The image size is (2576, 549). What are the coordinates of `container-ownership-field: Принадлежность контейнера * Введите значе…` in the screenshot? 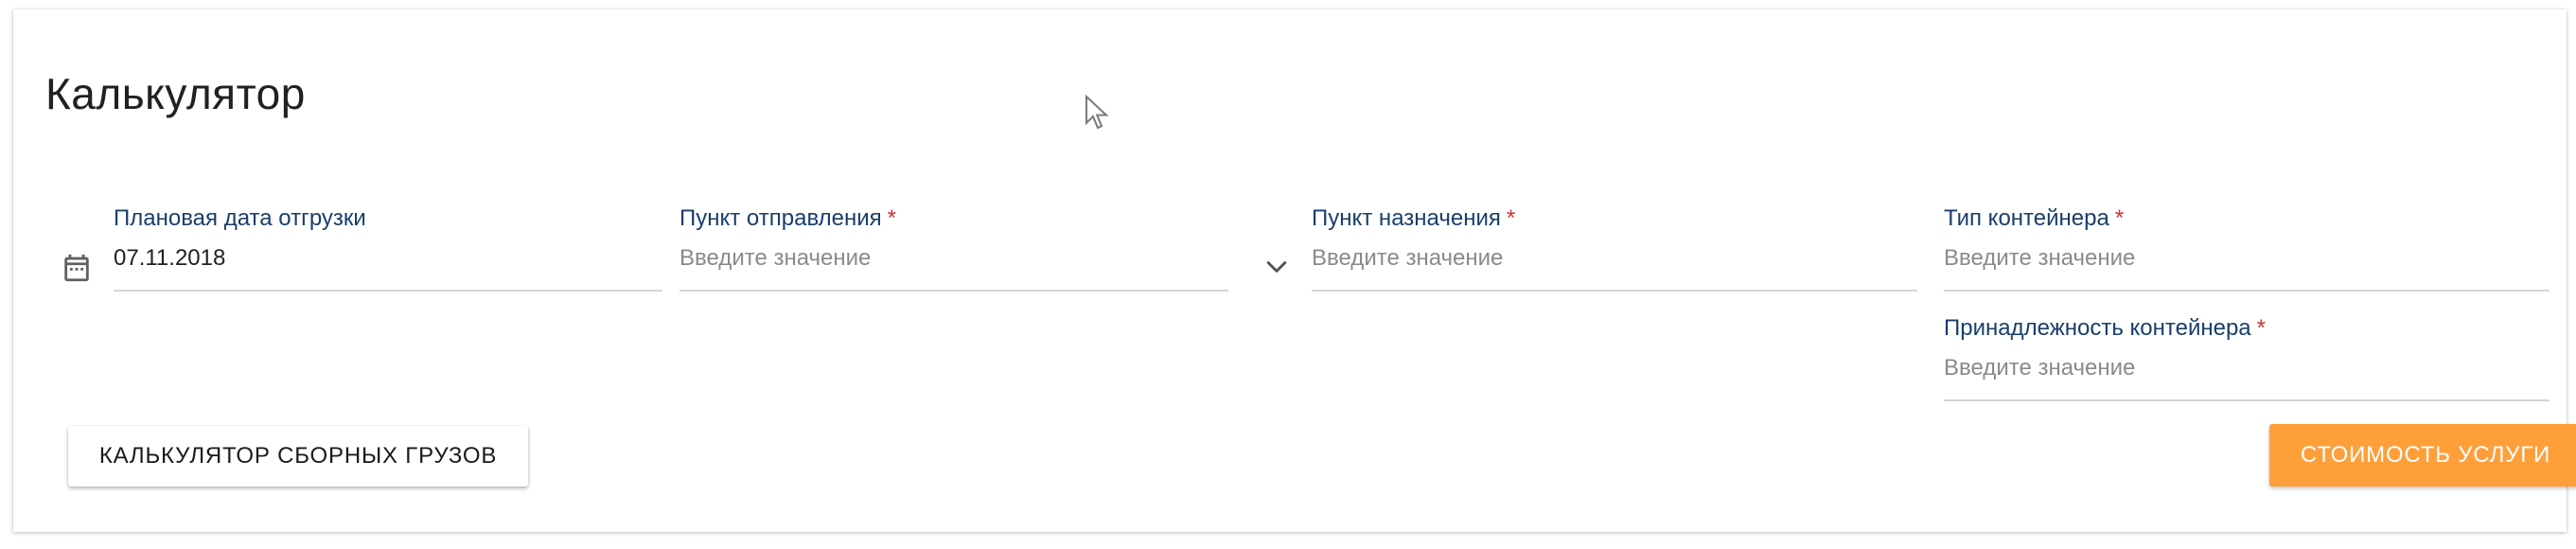 It's located at (2247, 358).